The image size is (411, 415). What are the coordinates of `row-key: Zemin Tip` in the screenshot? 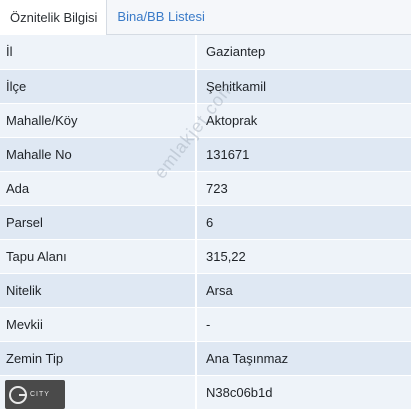 It's located at (98, 358).